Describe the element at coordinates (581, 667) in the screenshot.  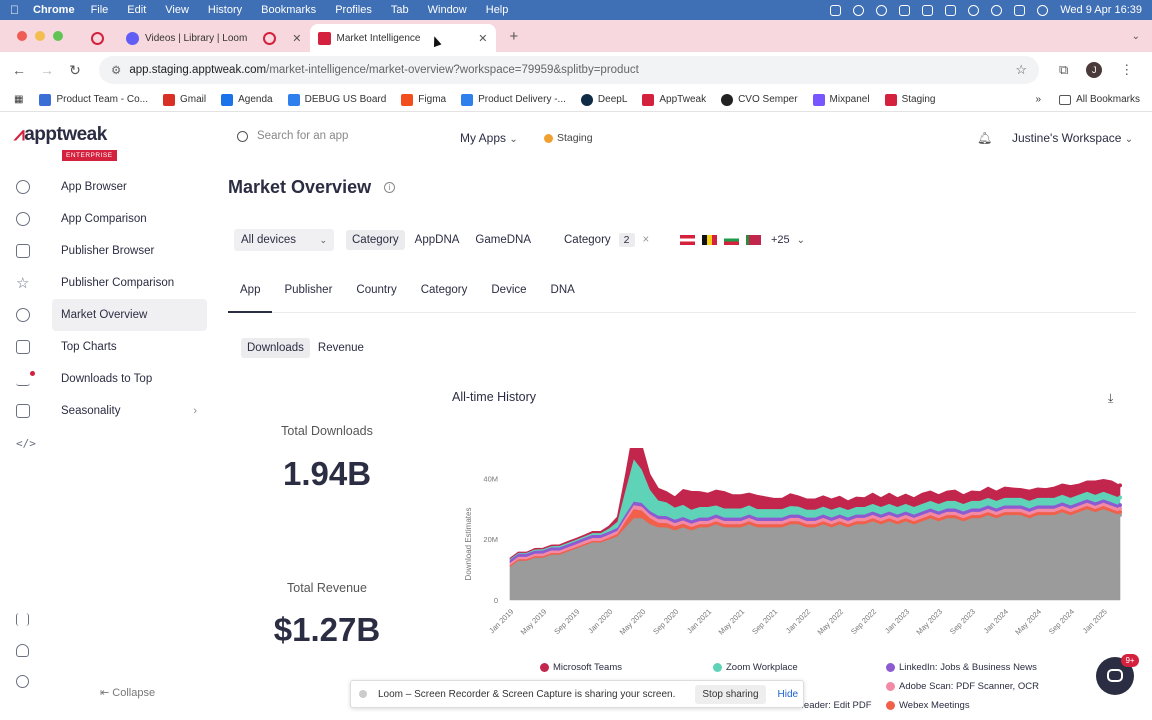
I see `legend-item: Microsoft Teams` at that location.